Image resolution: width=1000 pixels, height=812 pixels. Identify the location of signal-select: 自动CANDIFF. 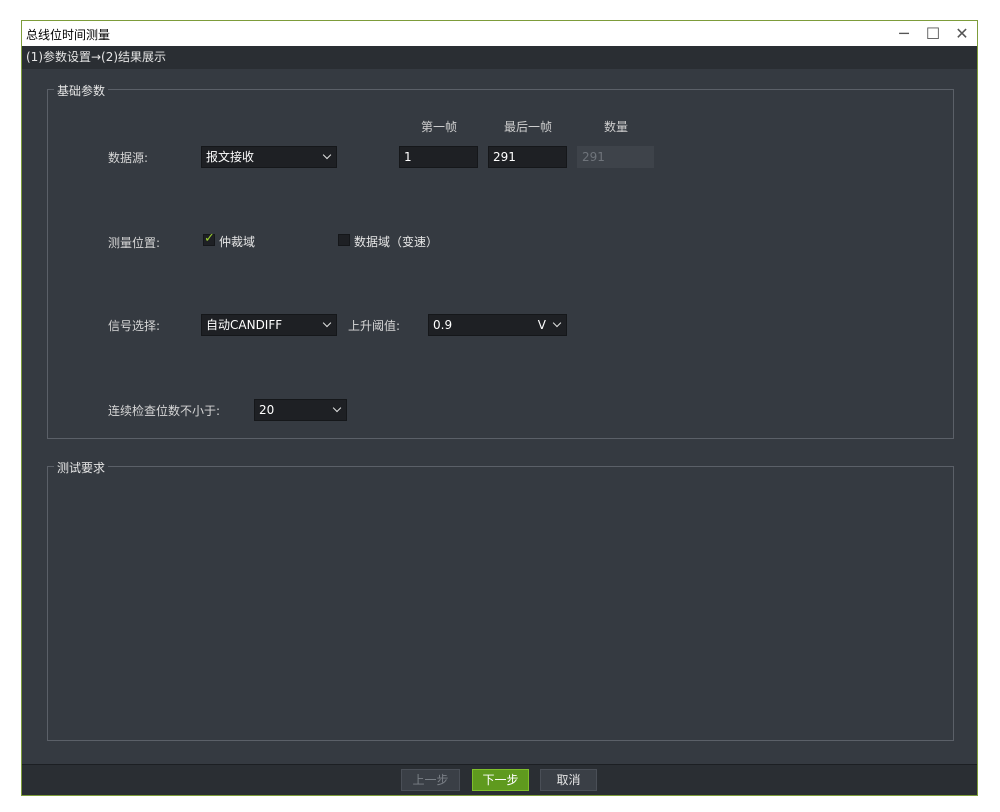
(269, 325).